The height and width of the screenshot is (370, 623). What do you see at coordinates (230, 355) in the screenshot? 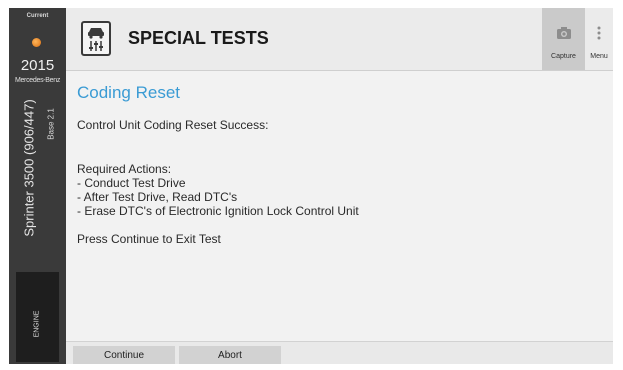
I see `abort-button: Abort` at bounding box center [230, 355].